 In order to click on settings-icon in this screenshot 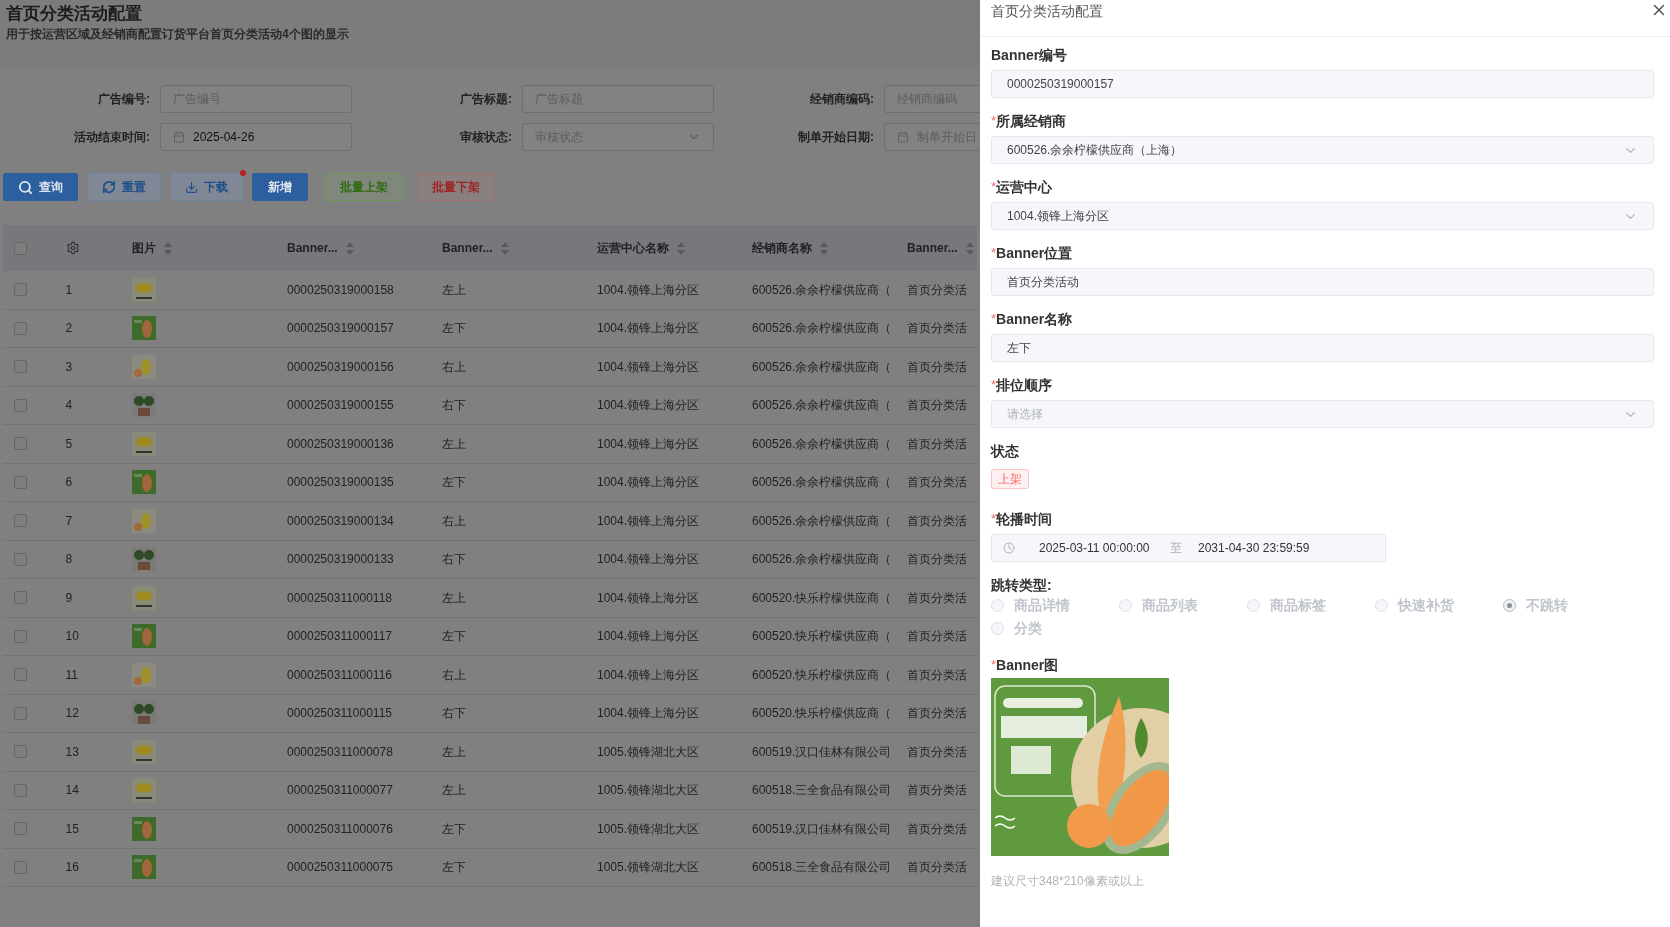, I will do `click(72, 248)`.